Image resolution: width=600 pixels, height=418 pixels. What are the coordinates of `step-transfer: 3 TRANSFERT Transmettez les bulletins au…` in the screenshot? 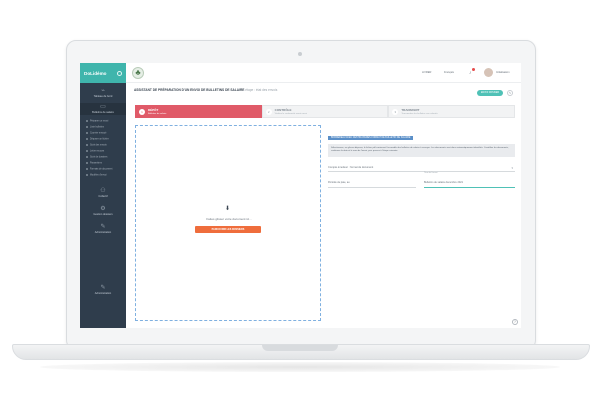 It's located at (452, 111).